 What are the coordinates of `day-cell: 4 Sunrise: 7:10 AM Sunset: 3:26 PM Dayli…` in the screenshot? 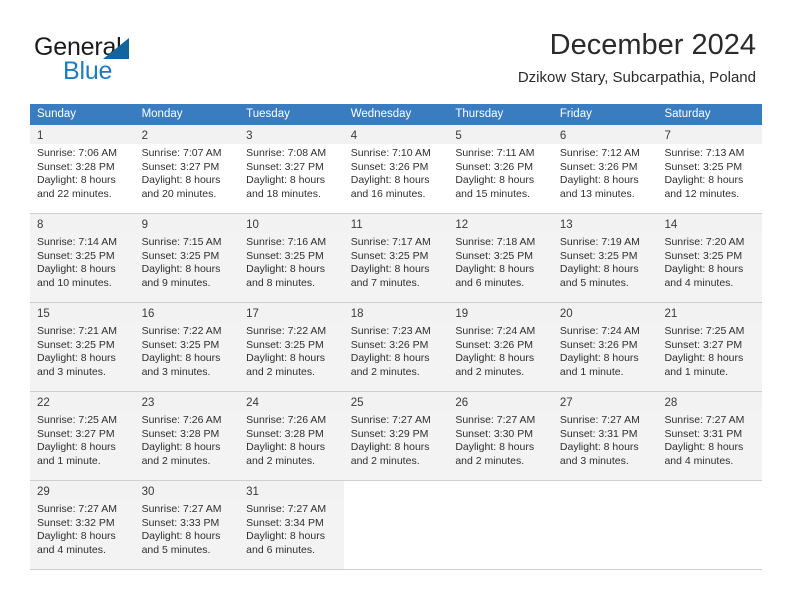 It's located at (396, 169).